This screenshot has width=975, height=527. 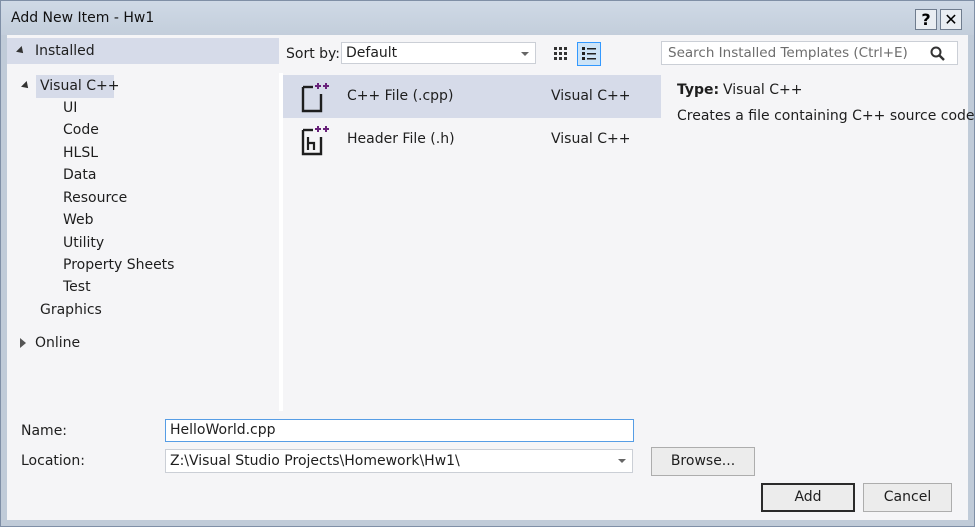 What do you see at coordinates (763, 90) in the screenshot?
I see `type-value: Visual C++` at bounding box center [763, 90].